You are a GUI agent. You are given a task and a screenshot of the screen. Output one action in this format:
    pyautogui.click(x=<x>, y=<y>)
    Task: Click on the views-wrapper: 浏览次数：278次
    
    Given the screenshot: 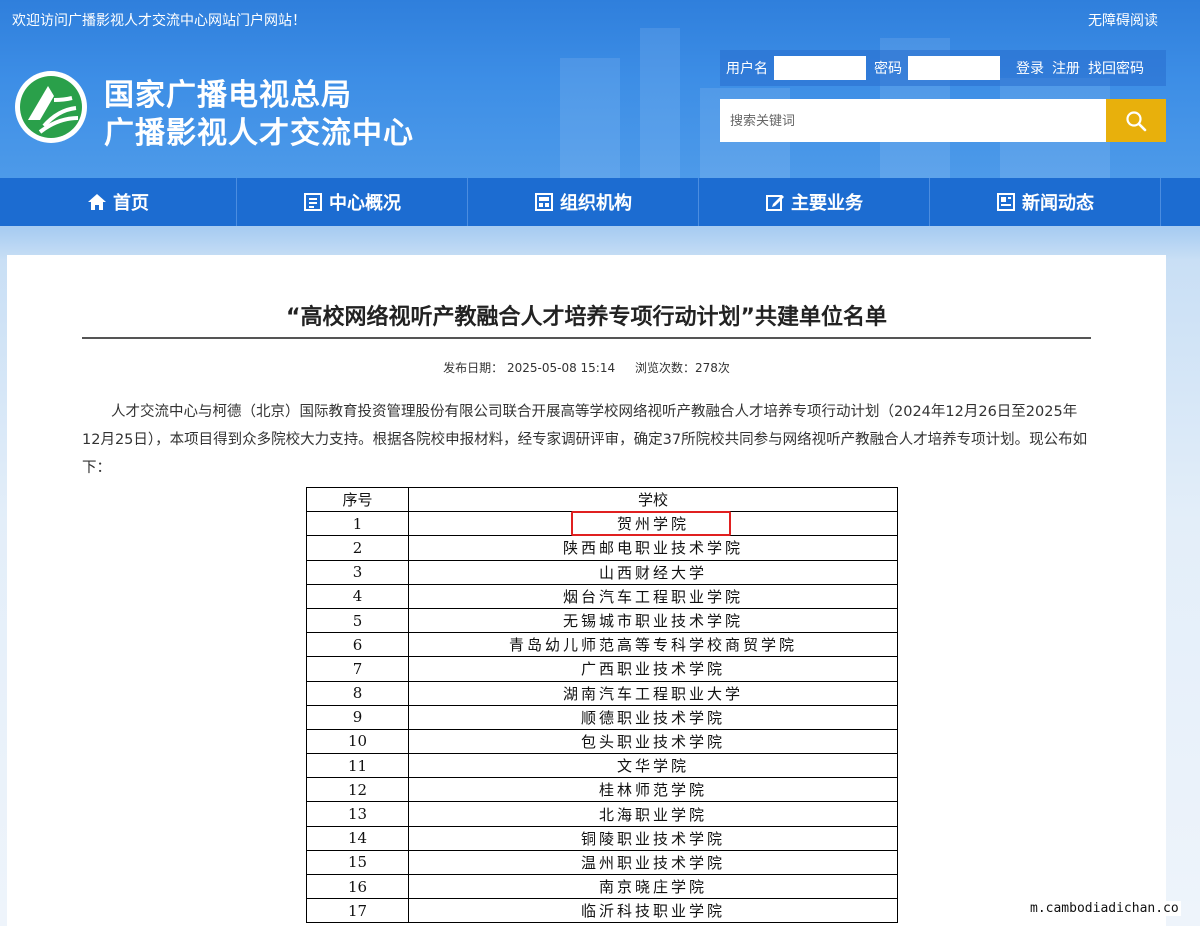 What is the action you would take?
    pyautogui.click(x=682, y=368)
    